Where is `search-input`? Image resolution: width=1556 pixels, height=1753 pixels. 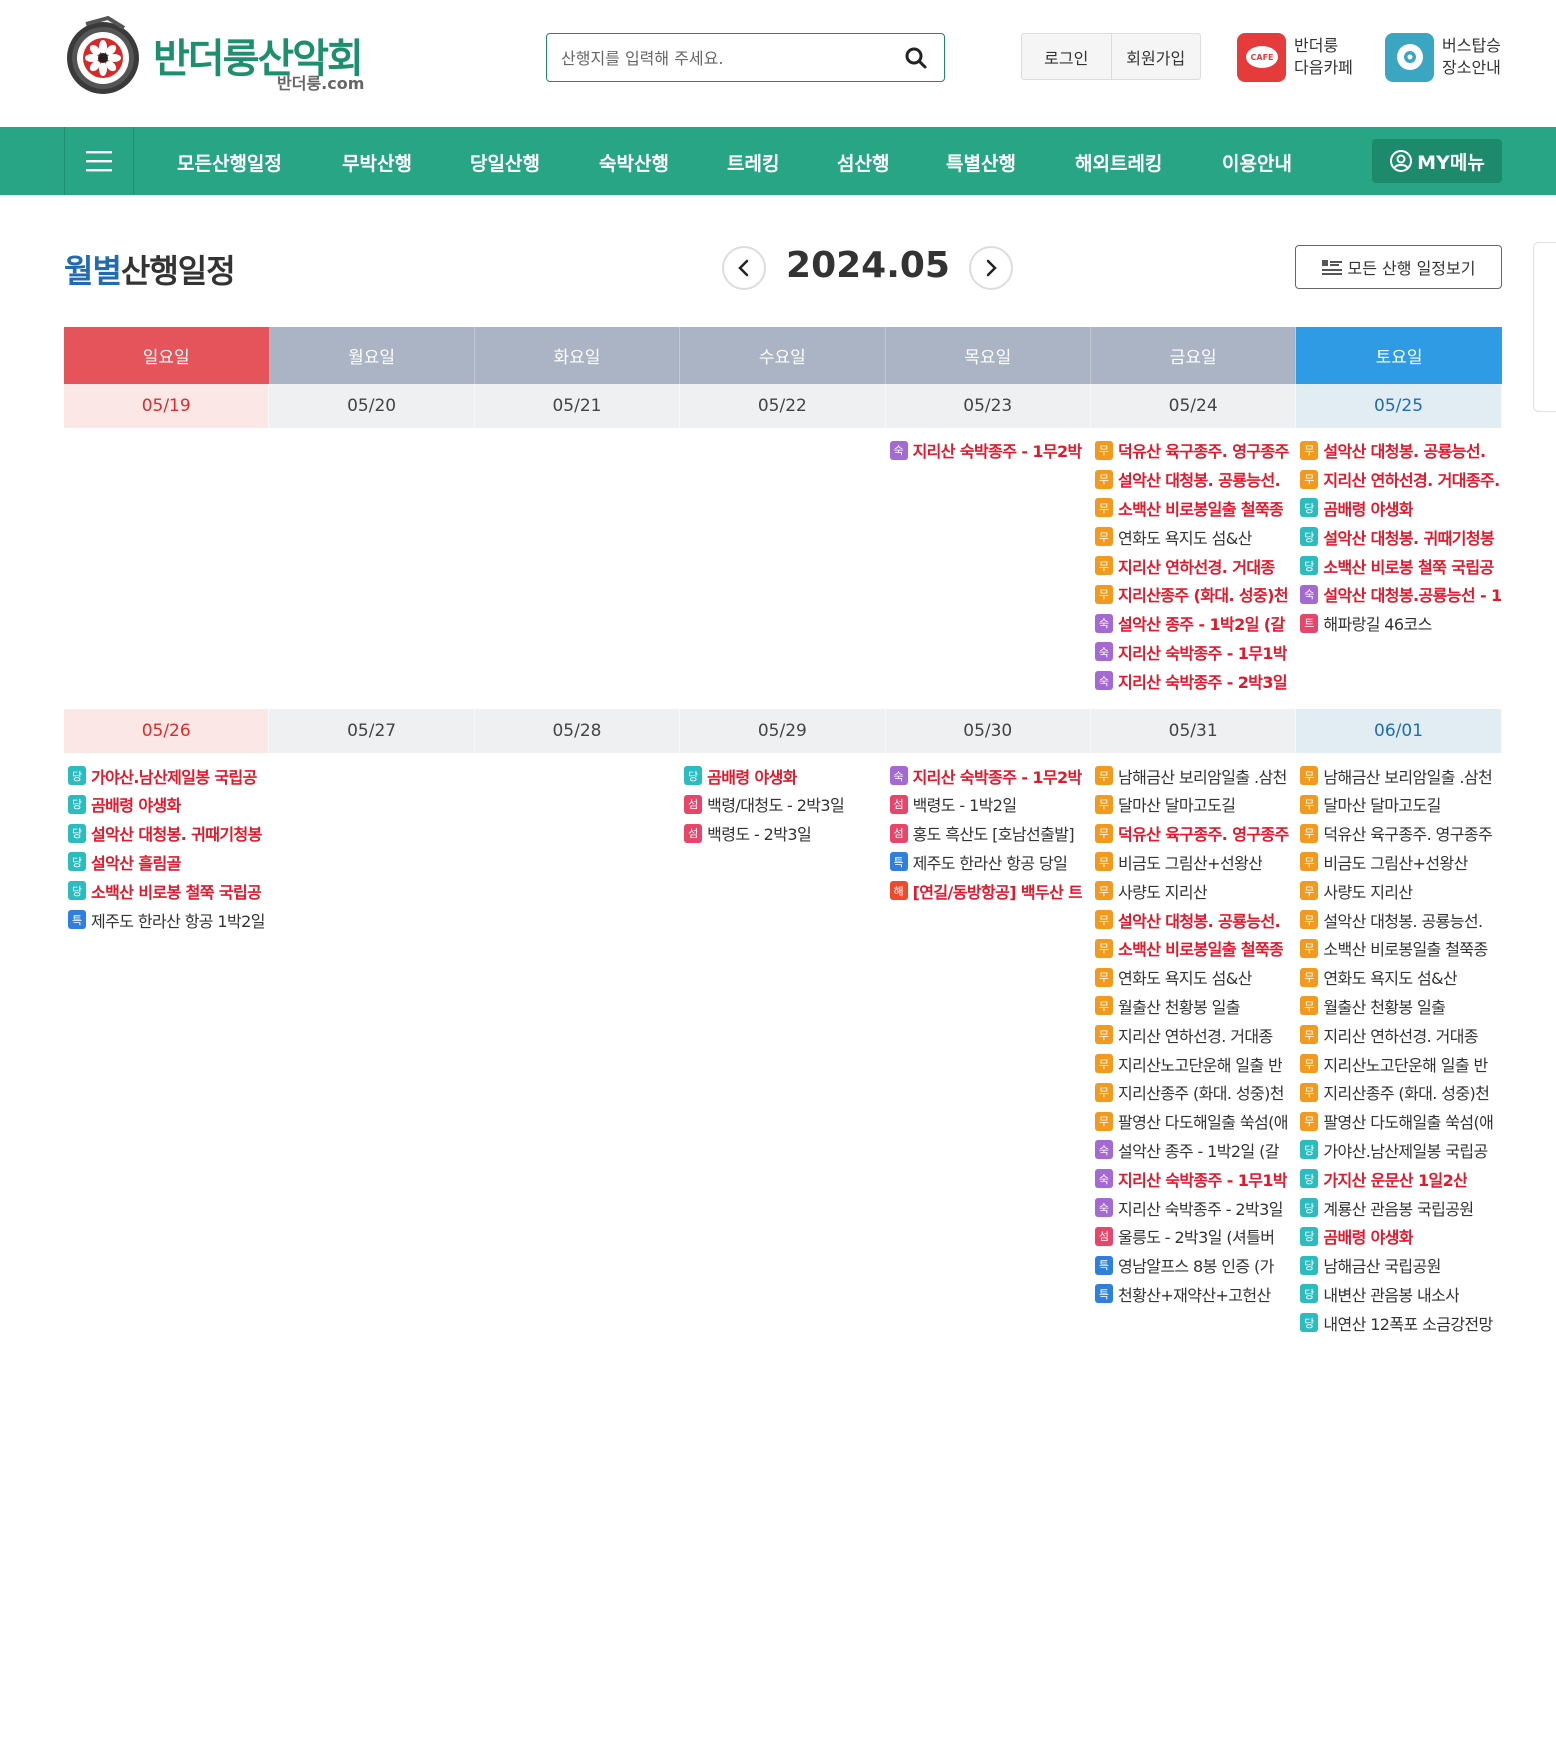
search-input is located at coordinates (726, 58).